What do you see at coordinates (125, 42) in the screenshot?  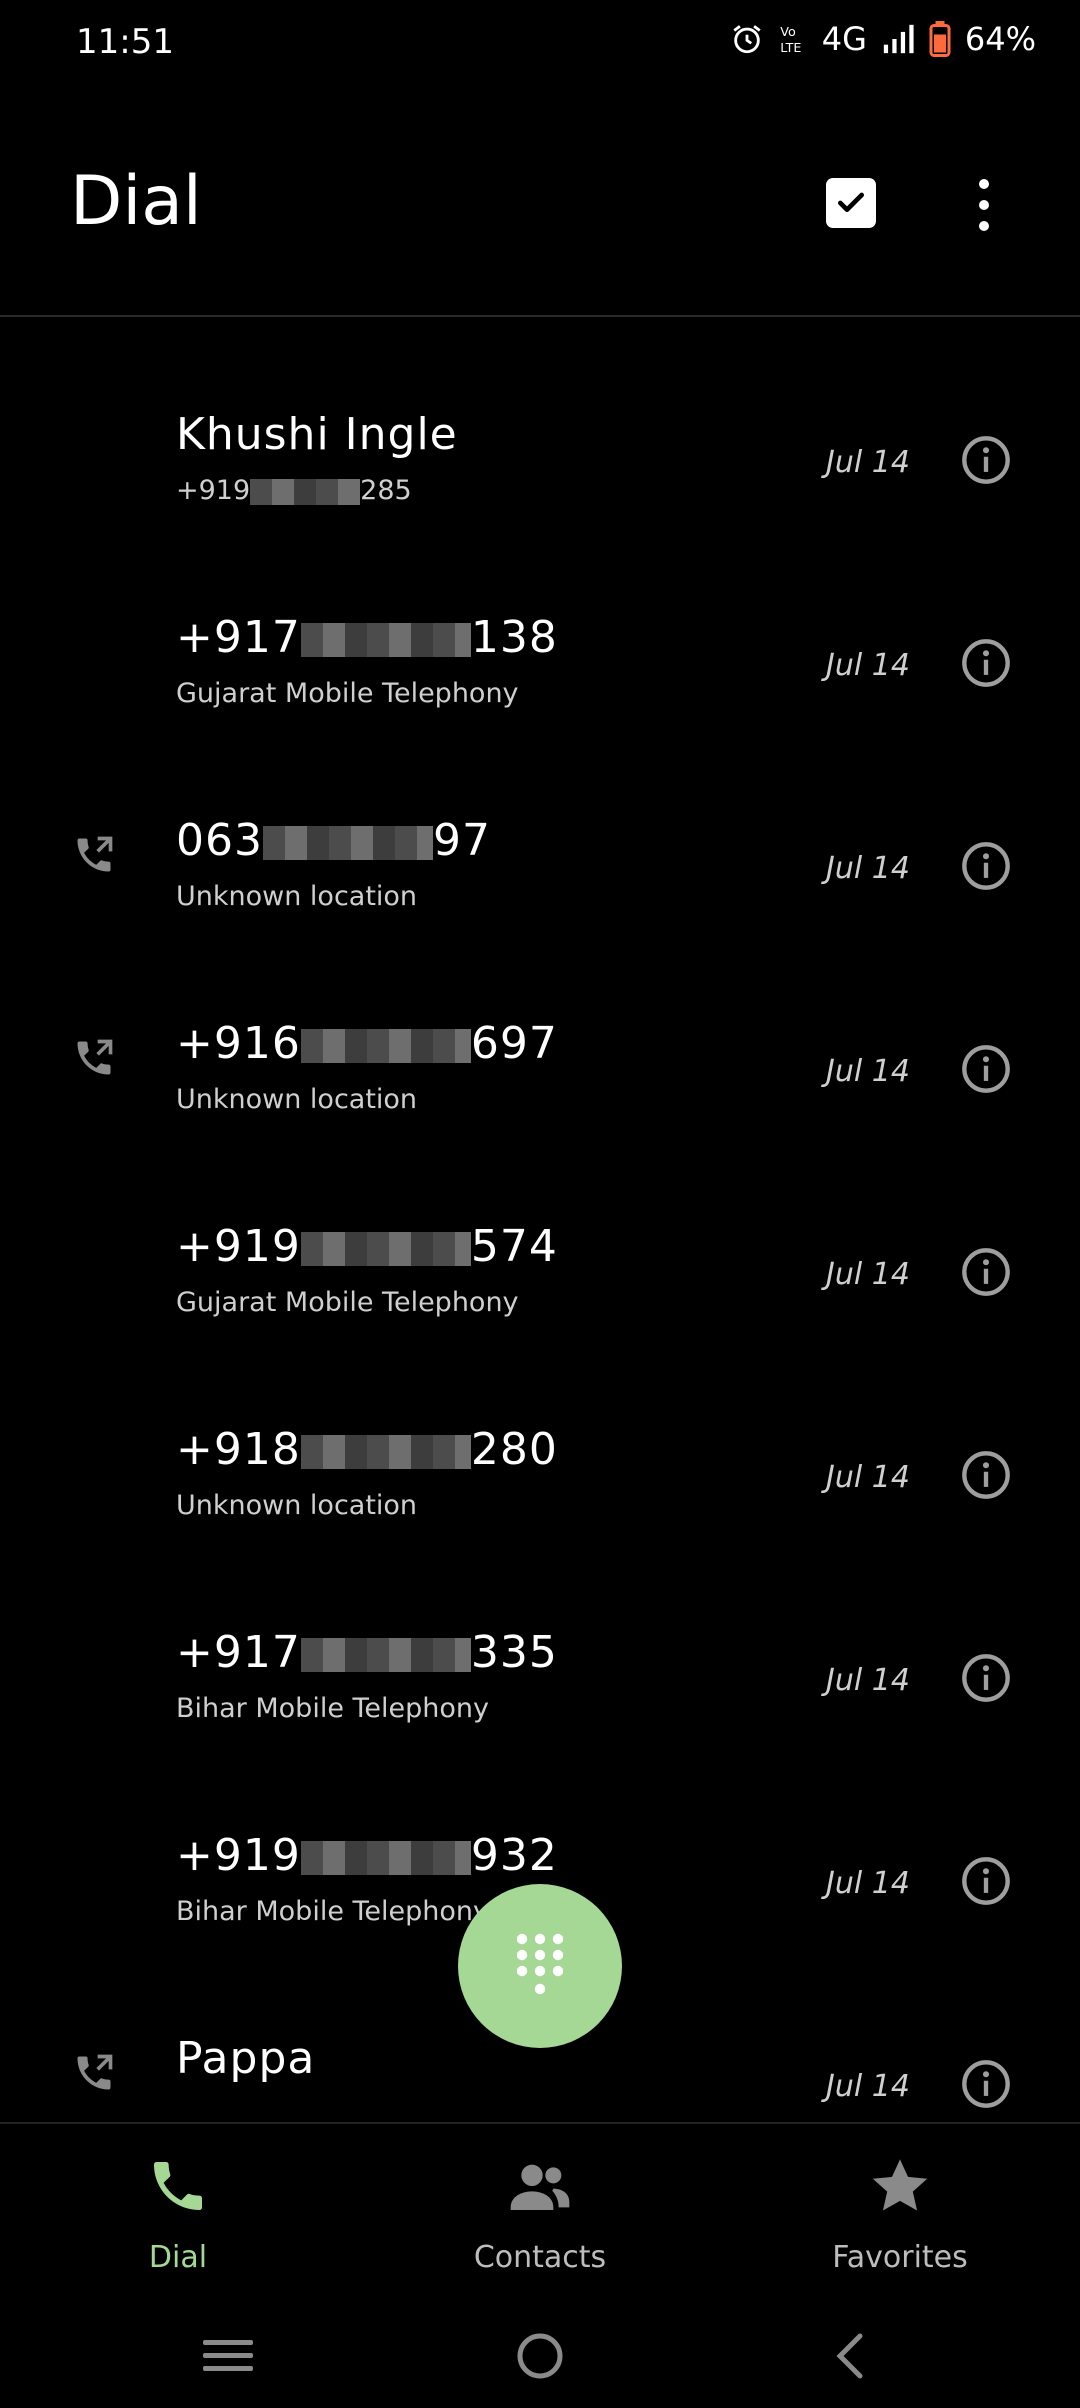 I see `status-time: 11:51` at bounding box center [125, 42].